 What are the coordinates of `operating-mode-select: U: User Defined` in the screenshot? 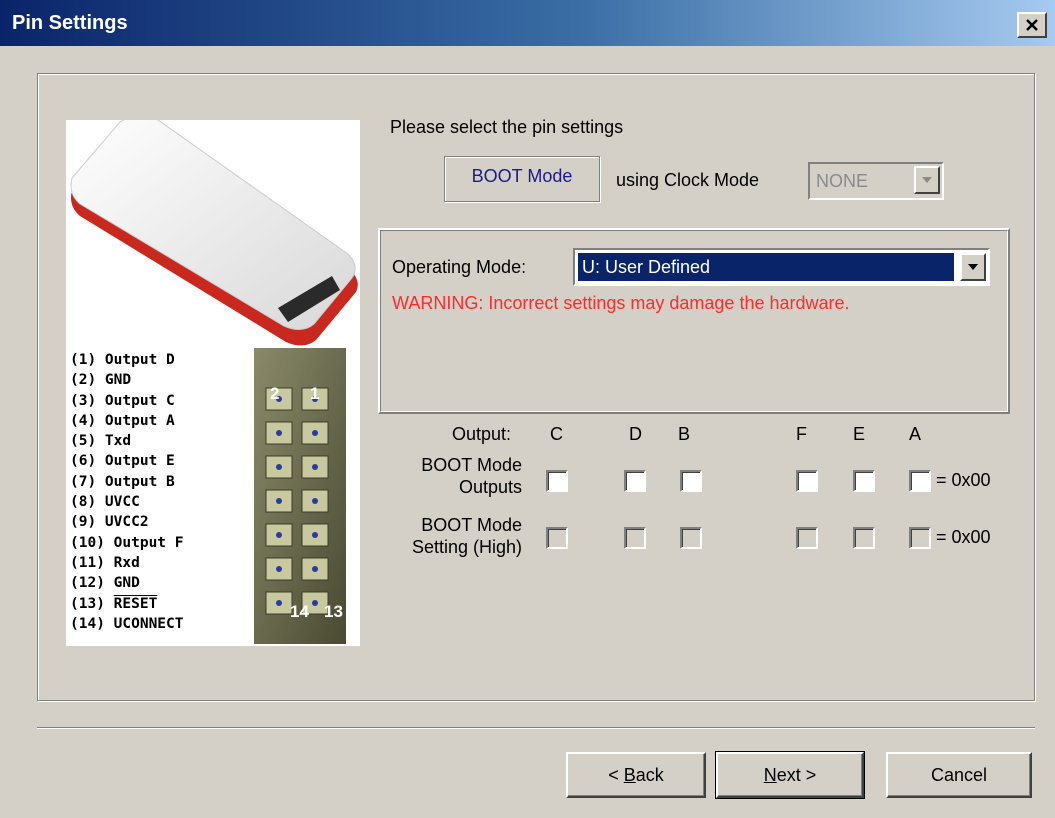 It's located at (781, 267).